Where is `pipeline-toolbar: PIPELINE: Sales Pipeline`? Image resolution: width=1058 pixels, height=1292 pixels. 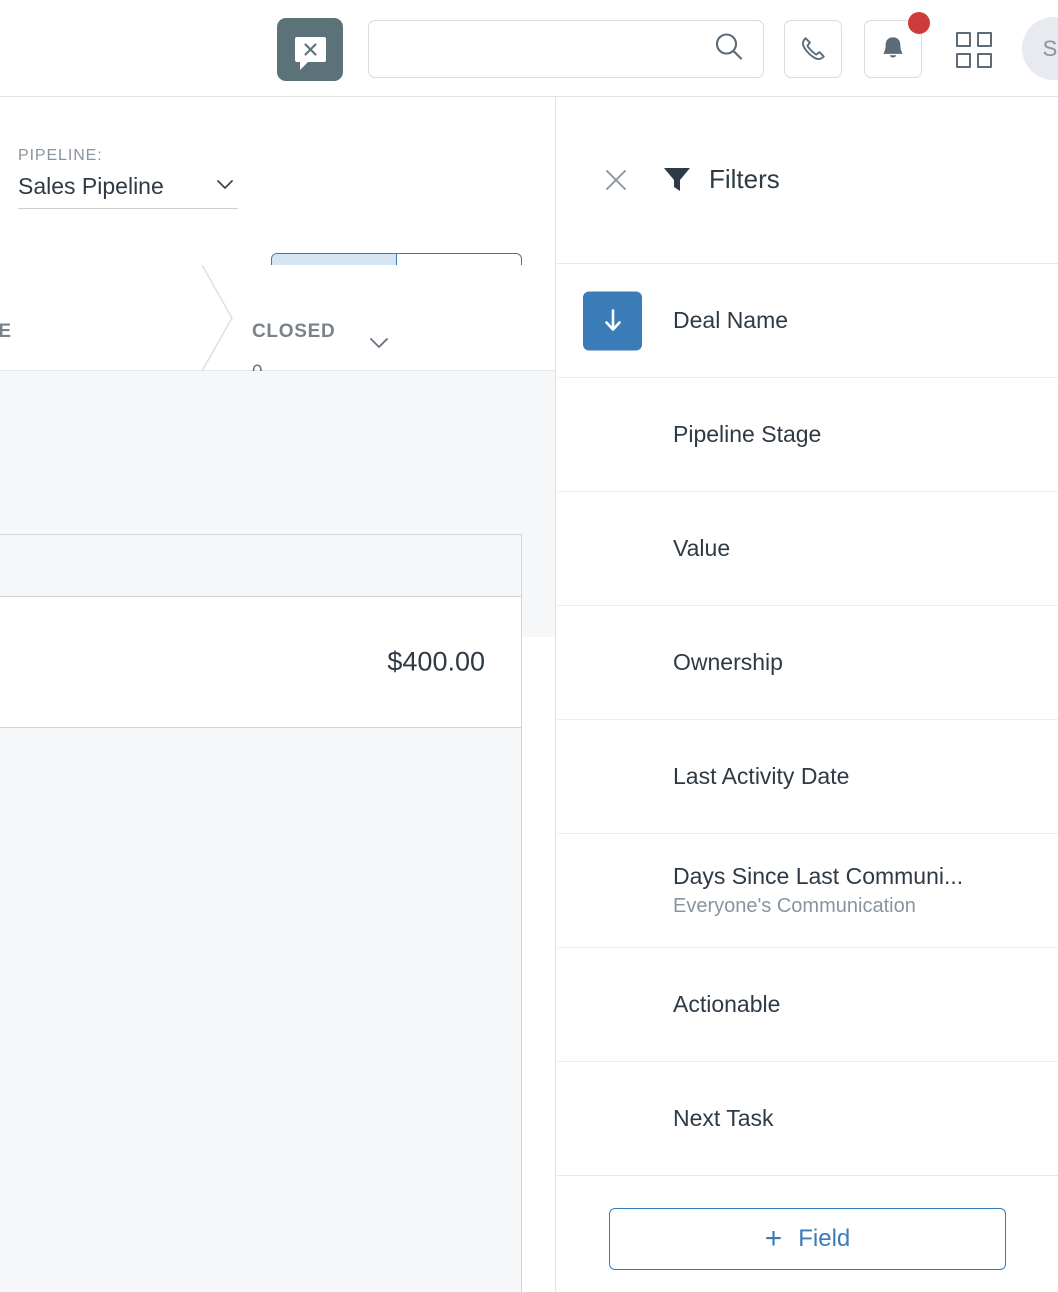 pipeline-toolbar: PIPELINE: Sales Pipeline is located at coordinates (277, 239).